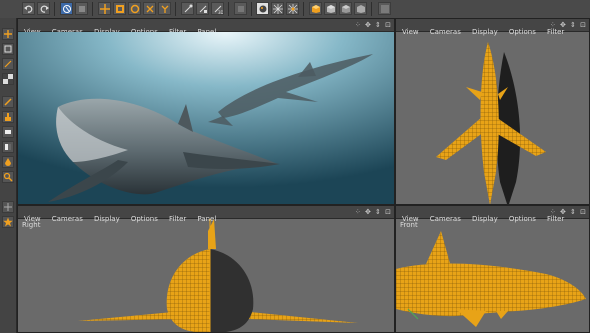 The image size is (590, 333). Describe the element at coordinates (8, 34) in the screenshot. I see `model-mode-icon` at that location.